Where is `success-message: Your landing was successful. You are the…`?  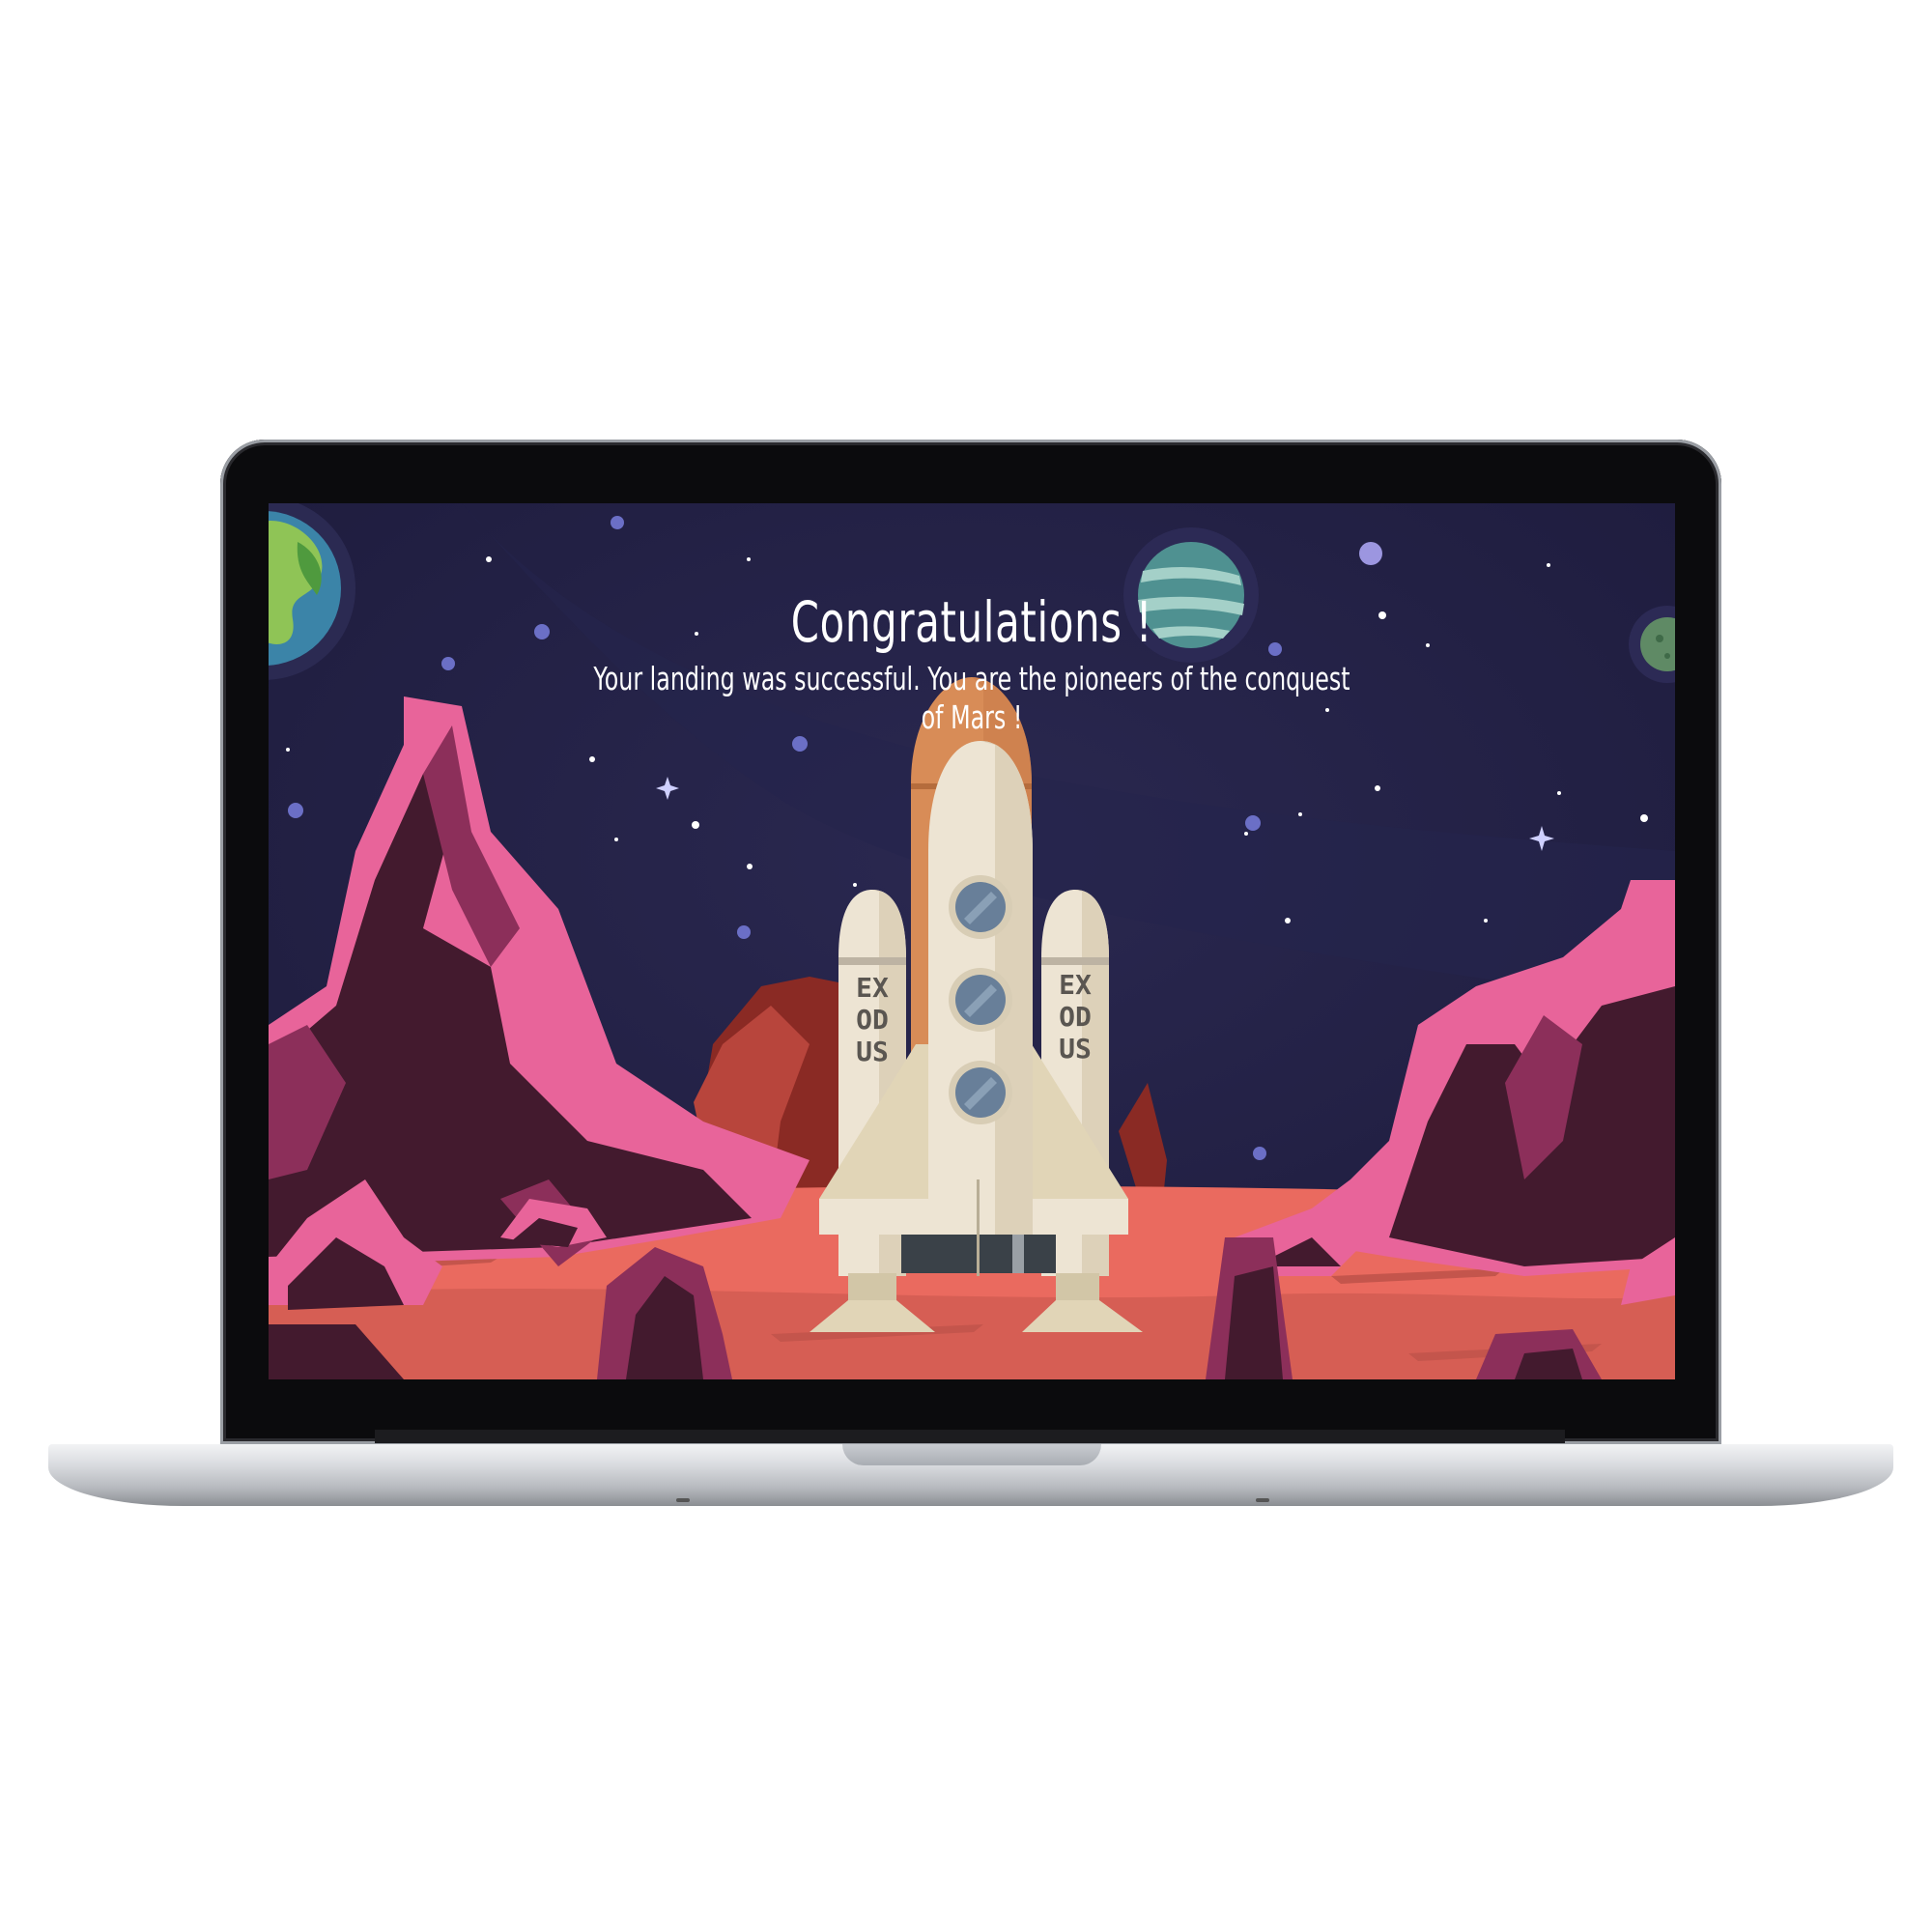 success-message: Your landing was successful. You are the… is located at coordinates (971, 698).